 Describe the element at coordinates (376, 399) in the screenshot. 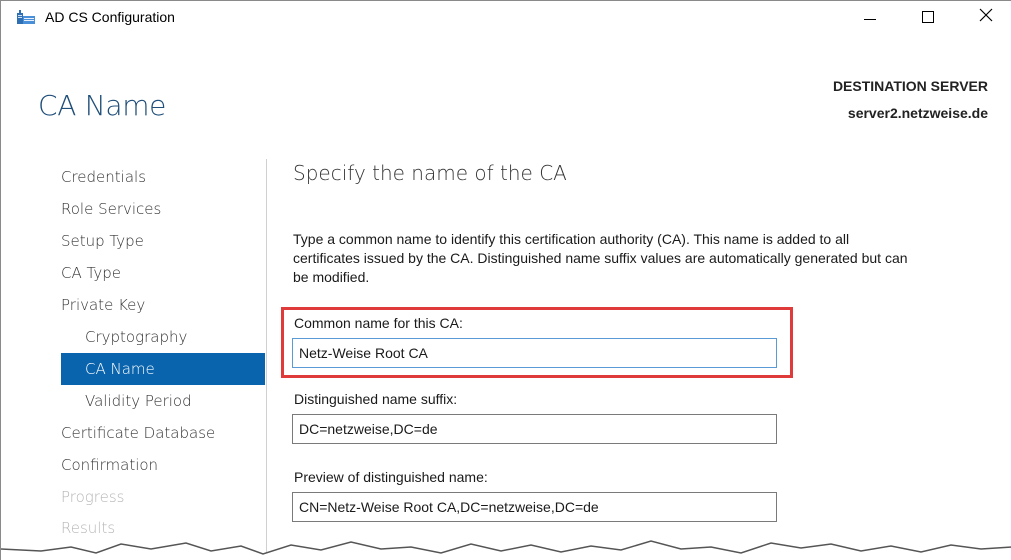

I see `dn-suffix-label: Distinguished name suffix:` at that location.